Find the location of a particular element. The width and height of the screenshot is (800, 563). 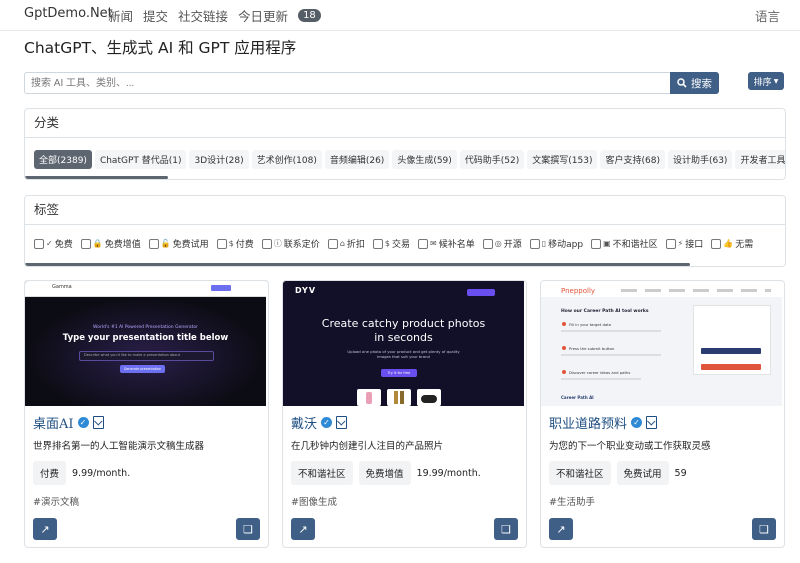

tag-filter: 🔓 免费试用 is located at coordinates (178, 243).